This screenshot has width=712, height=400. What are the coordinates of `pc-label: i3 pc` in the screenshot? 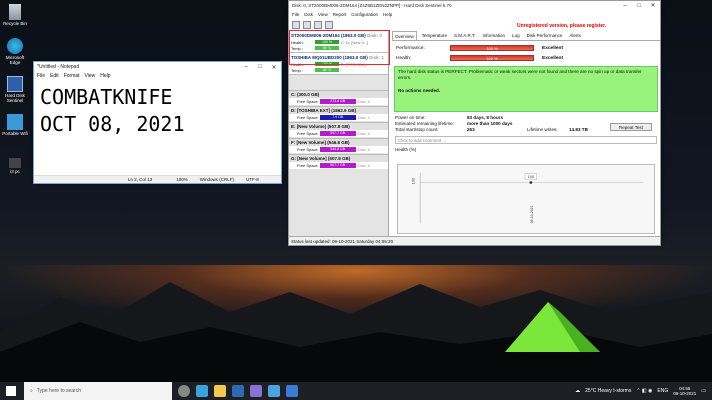 It's located at (15, 171).